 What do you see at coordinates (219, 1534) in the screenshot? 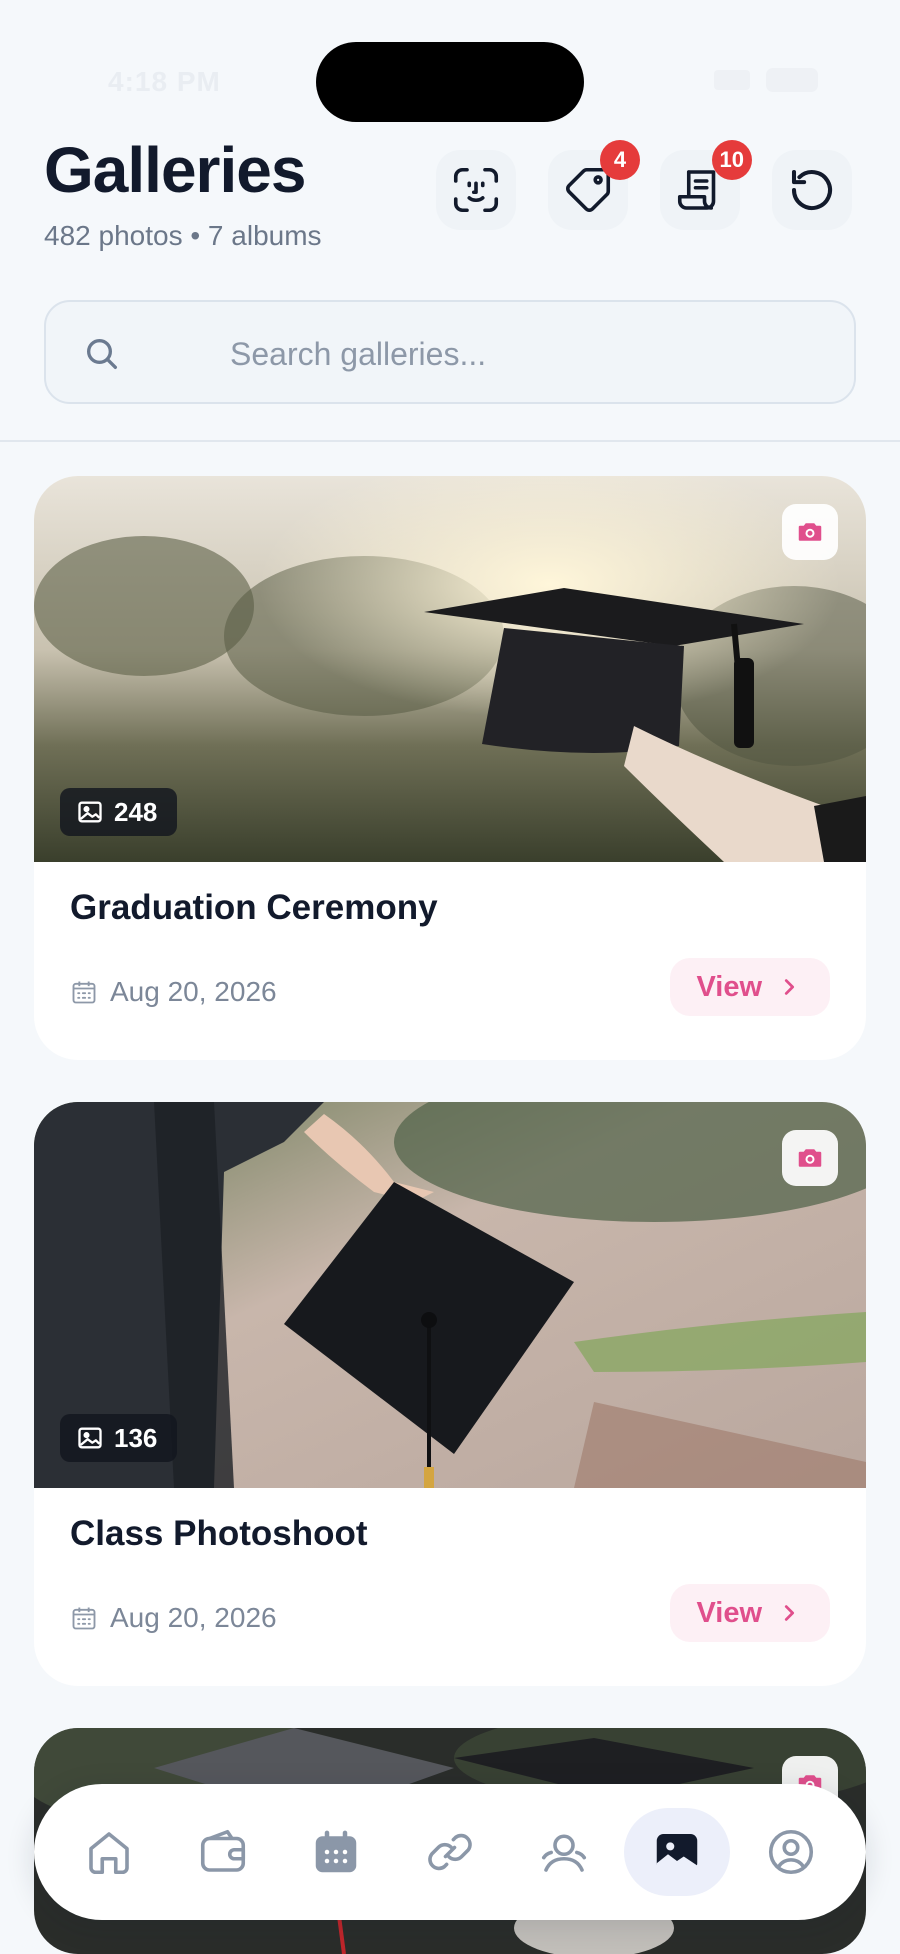
I see `gallery-title: Class Photoshoot` at bounding box center [219, 1534].